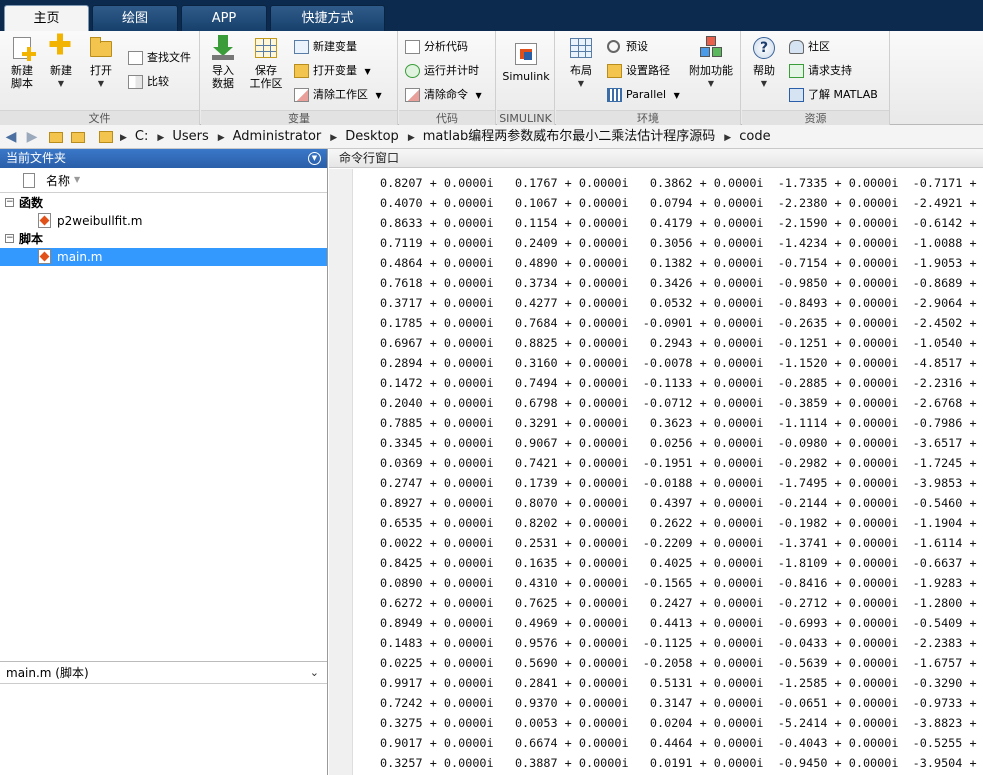 The image size is (983, 775). I want to click on simulink-label: Simulink, so click(526, 76).